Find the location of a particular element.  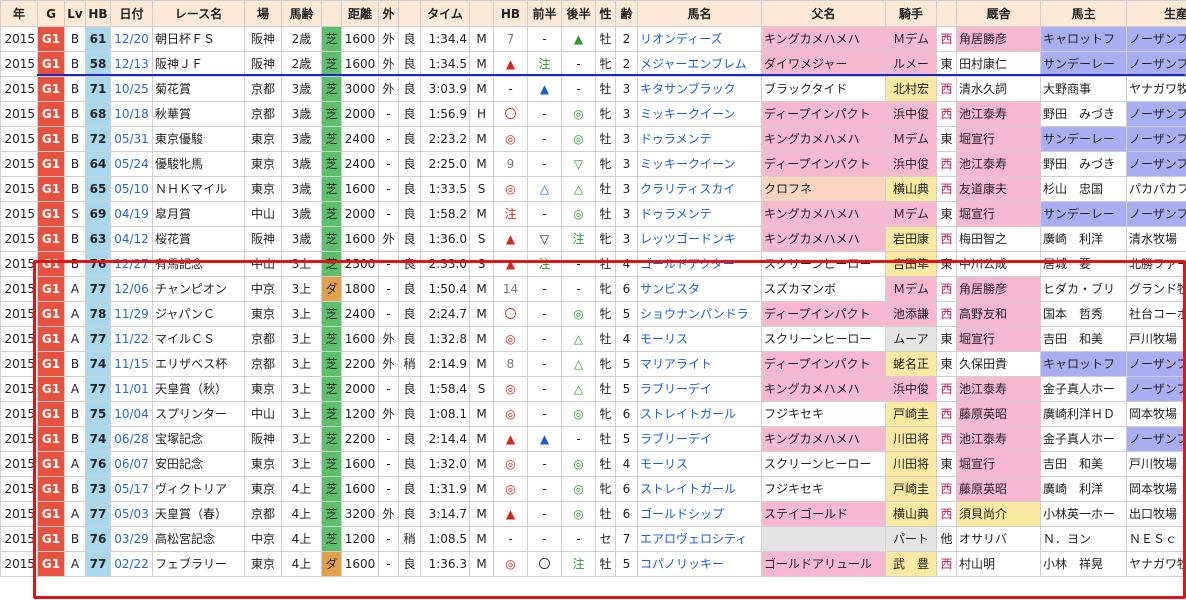

cell-date: 11/29 is located at coordinates (131, 314).